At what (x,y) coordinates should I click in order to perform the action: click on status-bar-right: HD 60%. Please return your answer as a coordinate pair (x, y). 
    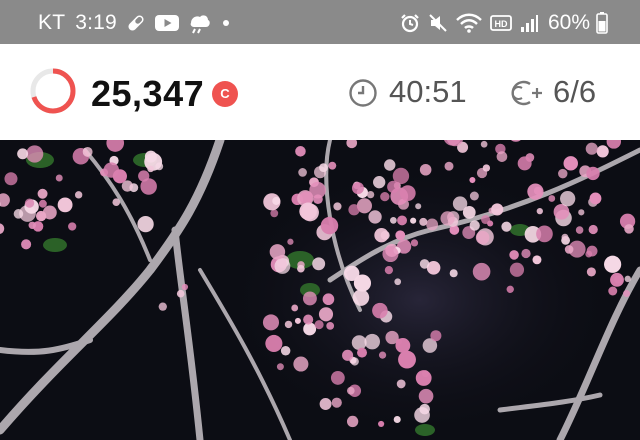
    Looking at the image, I should click on (508, 22).